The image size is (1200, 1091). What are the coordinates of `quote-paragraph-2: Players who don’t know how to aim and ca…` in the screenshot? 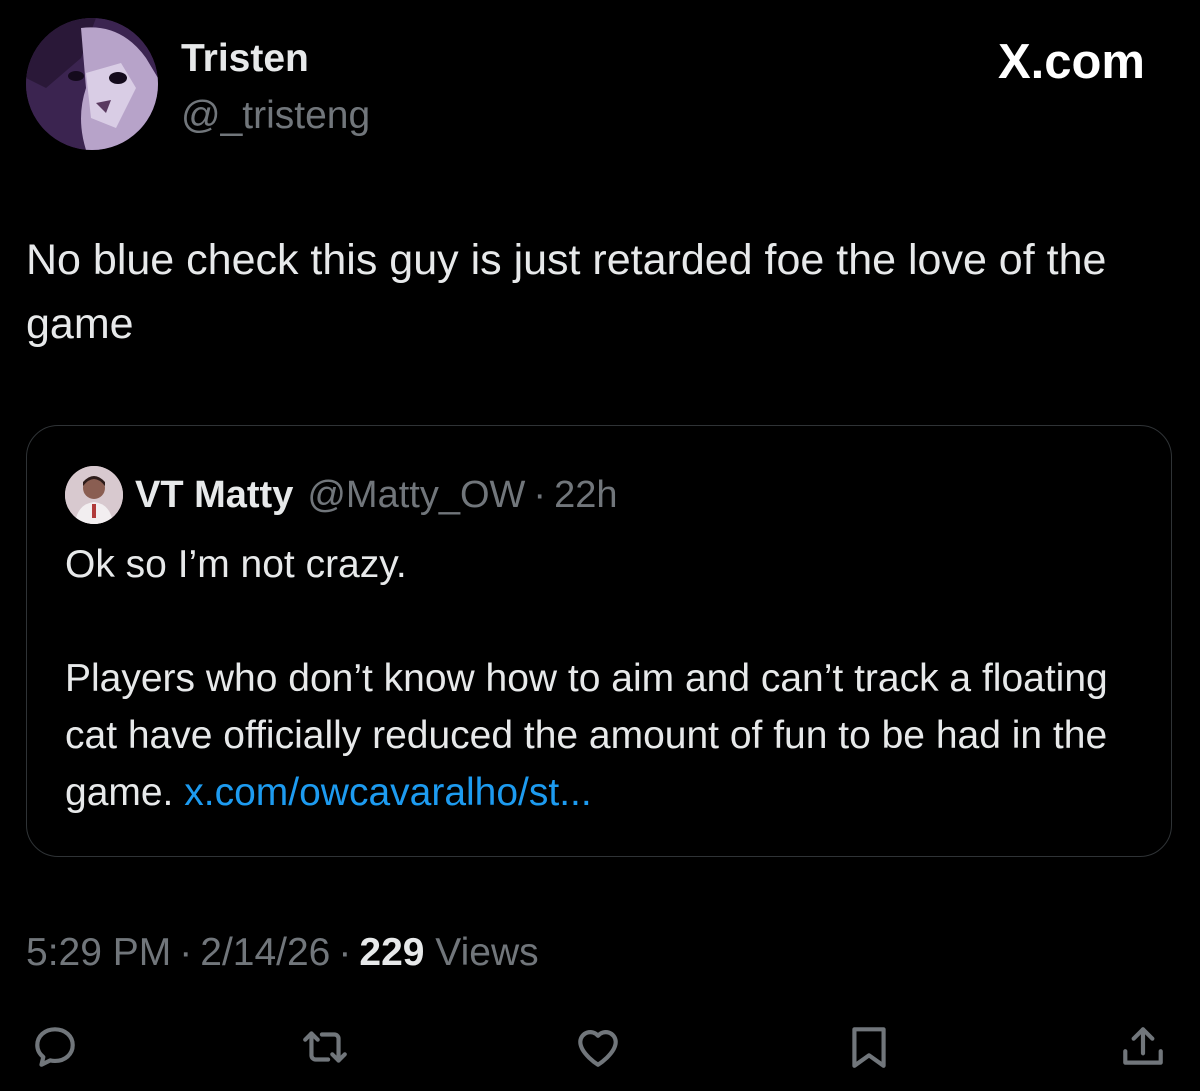 It's located at (605, 735).